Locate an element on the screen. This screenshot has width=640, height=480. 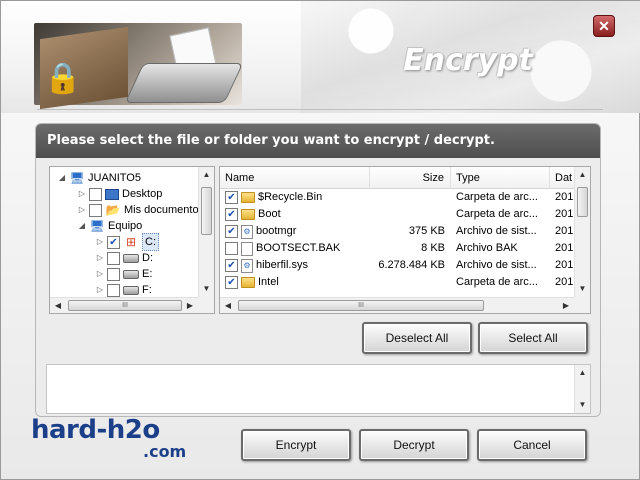
list-horizontal-scrollbar: ◀ III ▶ is located at coordinates (397, 305).